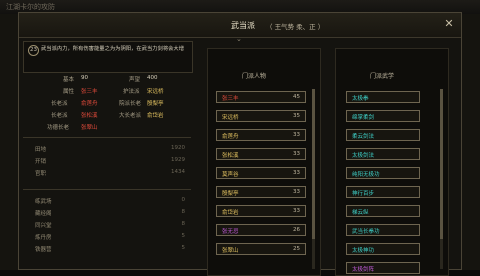  What do you see at coordinates (41, 150) in the screenshot?
I see `resource-label: 田地` at bounding box center [41, 150].